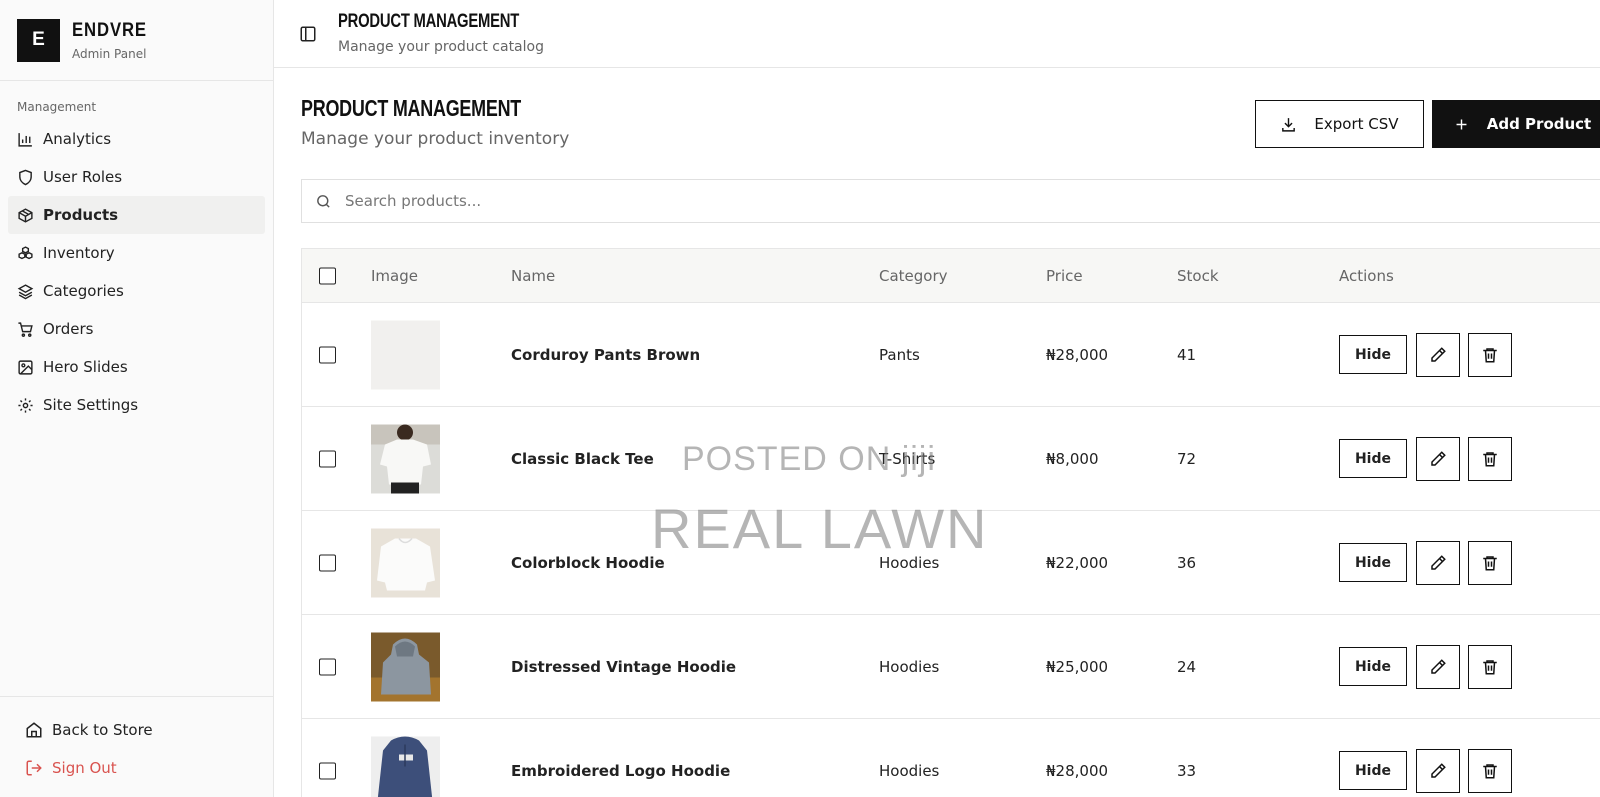 Image resolution: width=1600 pixels, height=797 pixels. I want to click on product-stock: 41, so click(1187, 354).